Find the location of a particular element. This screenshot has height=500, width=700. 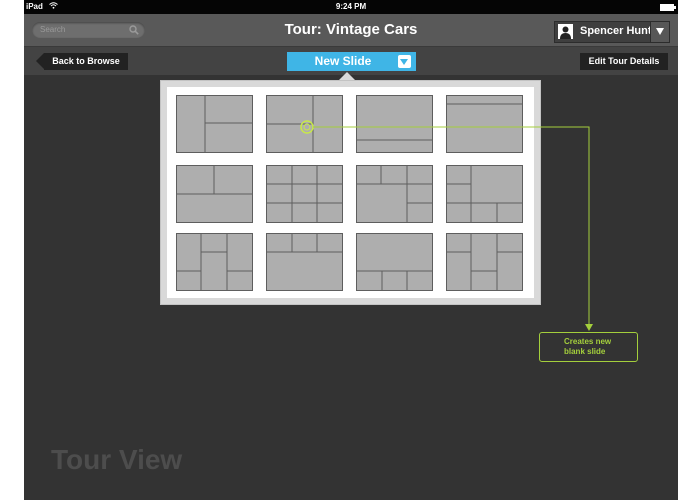

user-name: Spencer Hunt is located at coordinates (616, 31).